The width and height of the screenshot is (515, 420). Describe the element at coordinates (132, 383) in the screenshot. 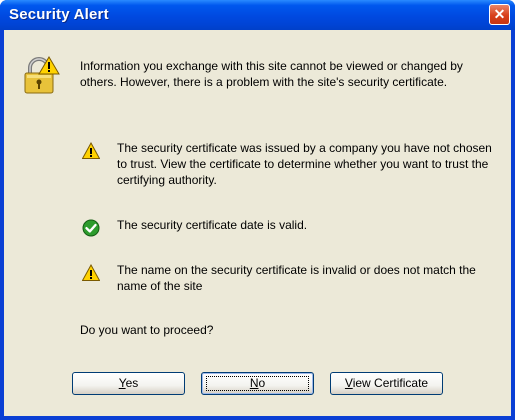

I see `yes-label-rest: es` at that location.